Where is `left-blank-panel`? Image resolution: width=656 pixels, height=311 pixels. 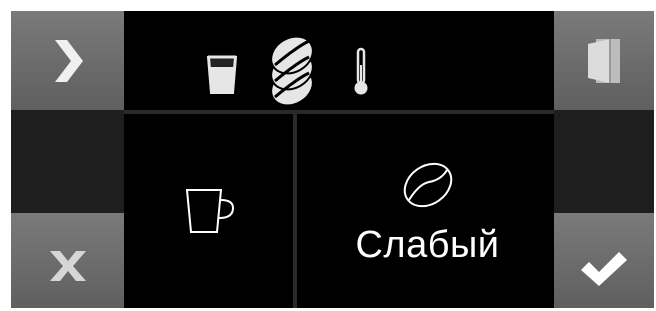
left-blank-panel is located at coordinates (67, 161).